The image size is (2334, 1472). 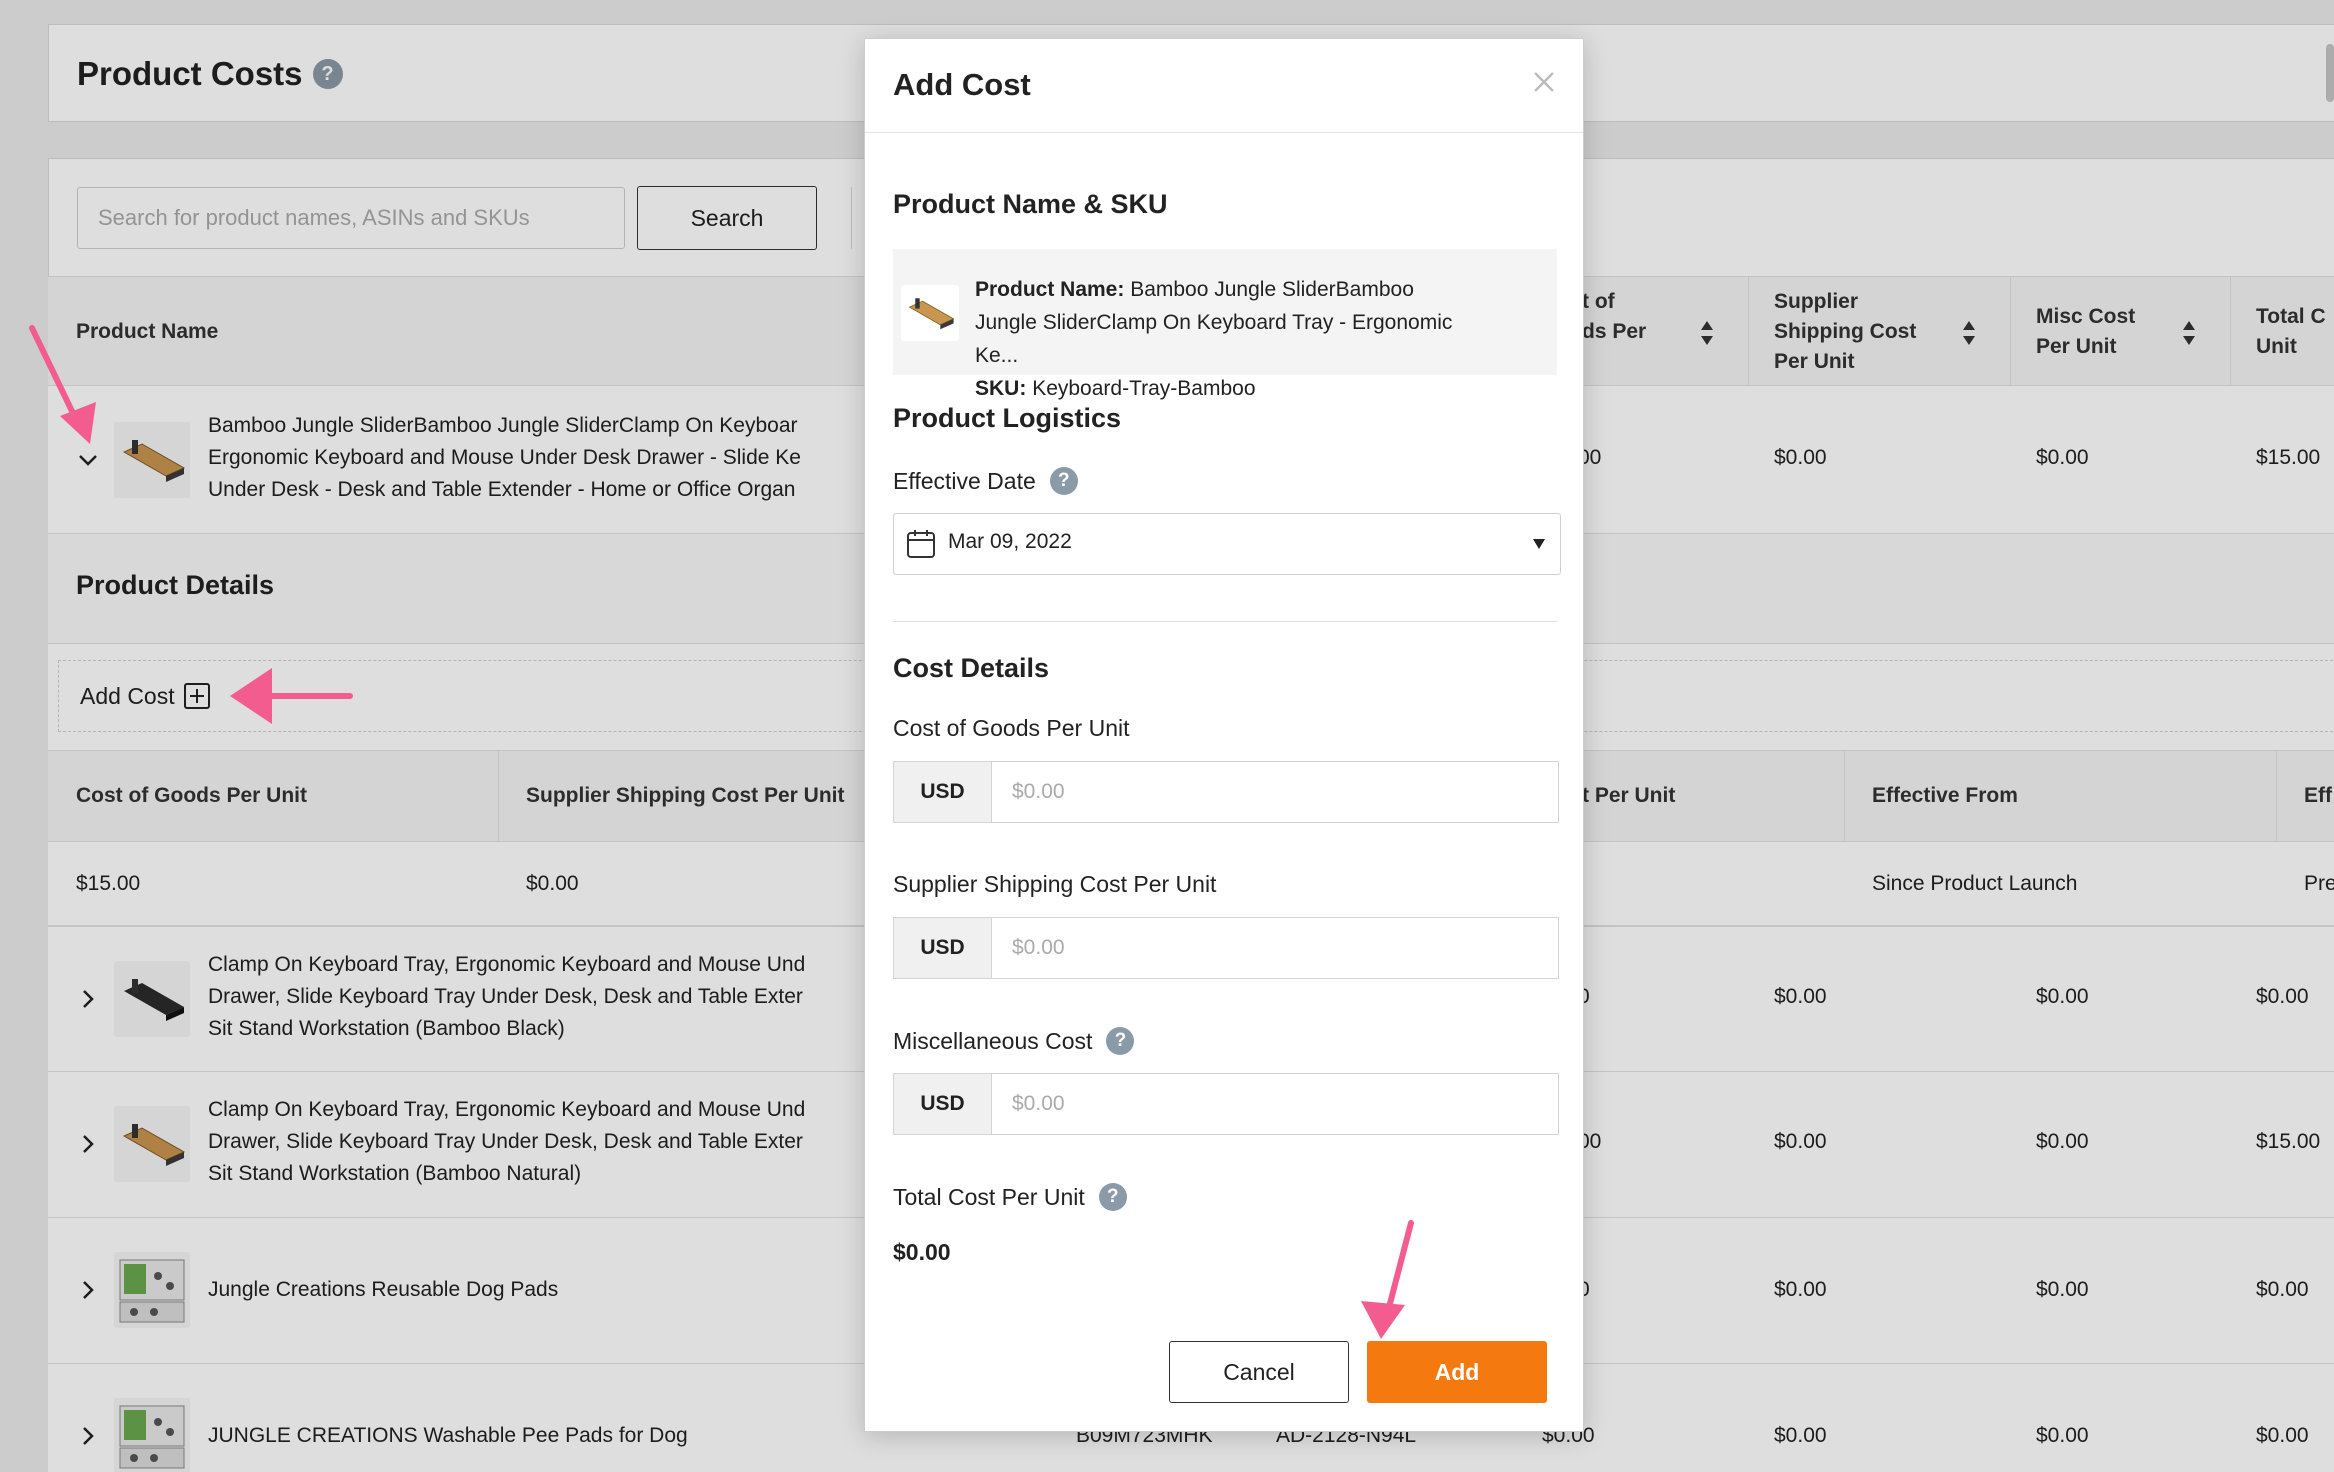 I want to click on section-product-title: Product Name & SKU, so click(x=1030, y=204).